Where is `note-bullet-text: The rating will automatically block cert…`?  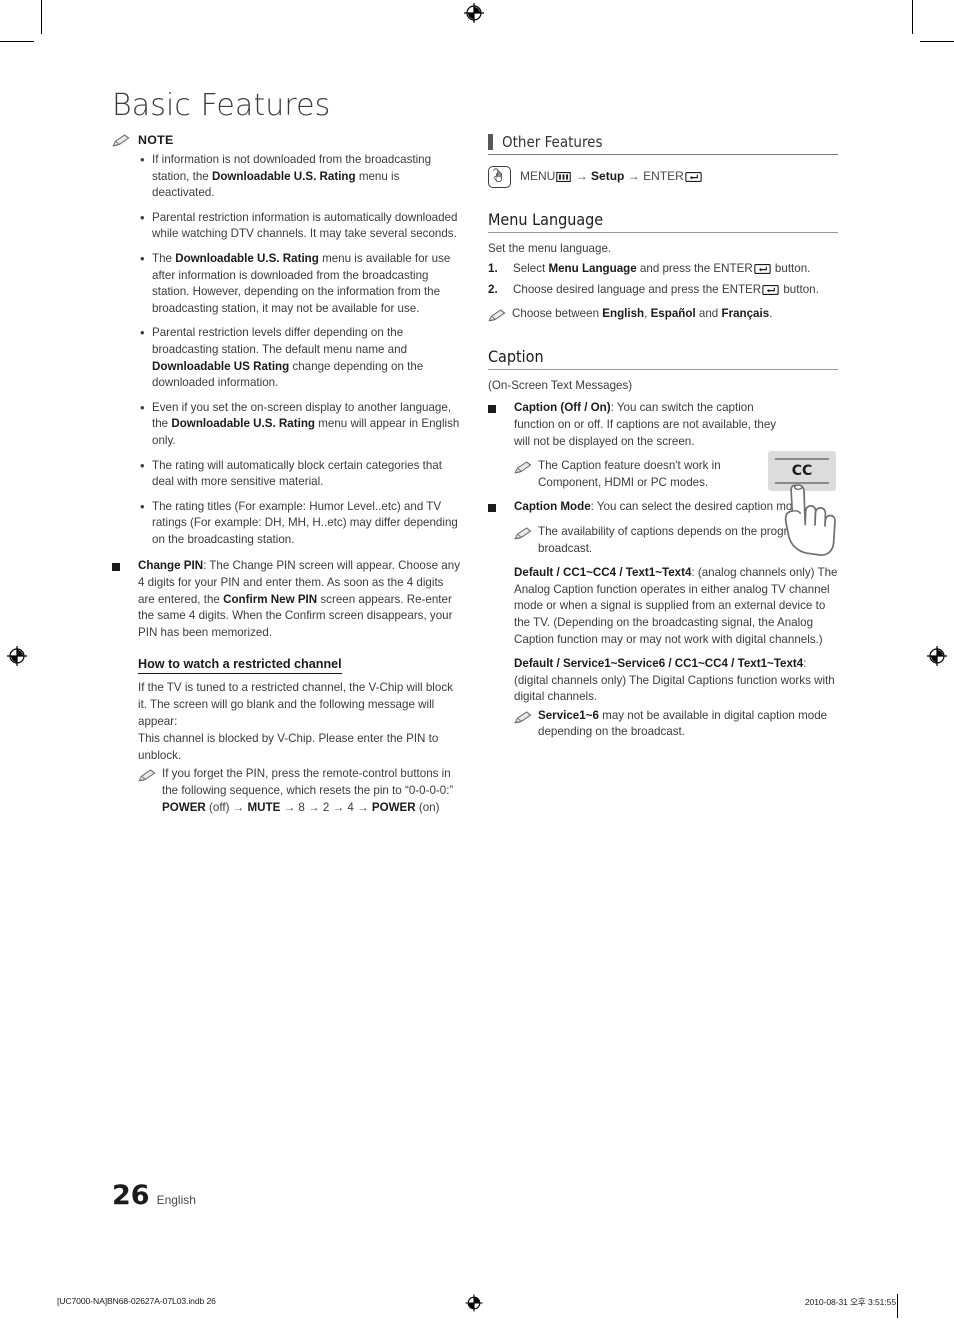
note-bullet-text: The rating will automatically block cert… is located at coordinates (297, 473).